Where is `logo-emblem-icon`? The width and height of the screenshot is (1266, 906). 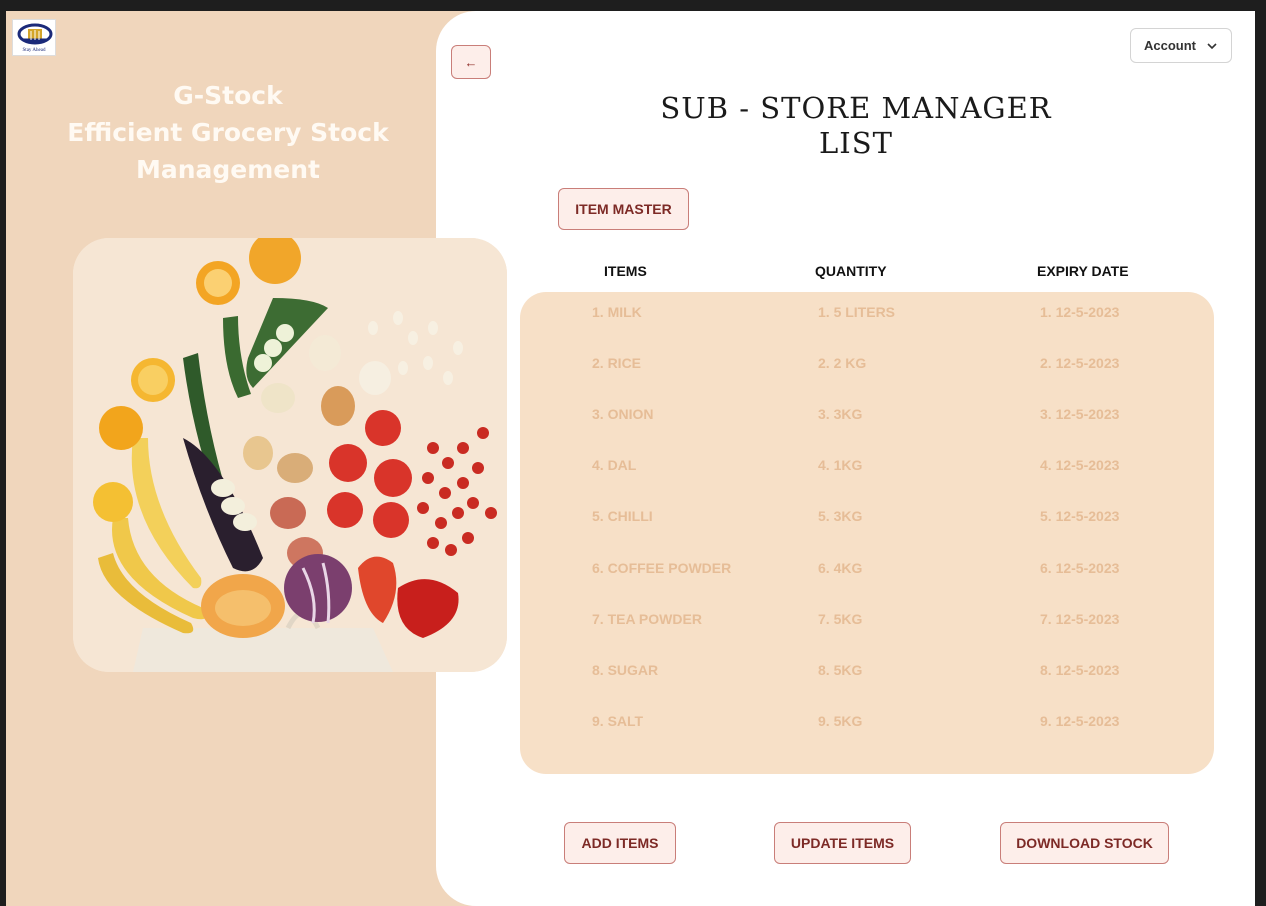 logo-emblem-icon is located at coordinates (35, 34).